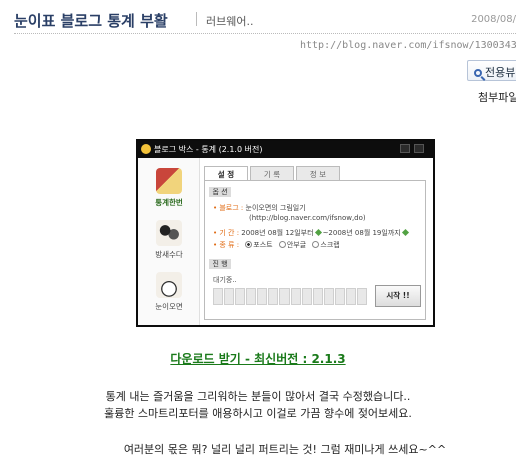 The width and height of the screenshot is (516, 473). I want to click on type-key: • 종 류 :, so click(227, 245).